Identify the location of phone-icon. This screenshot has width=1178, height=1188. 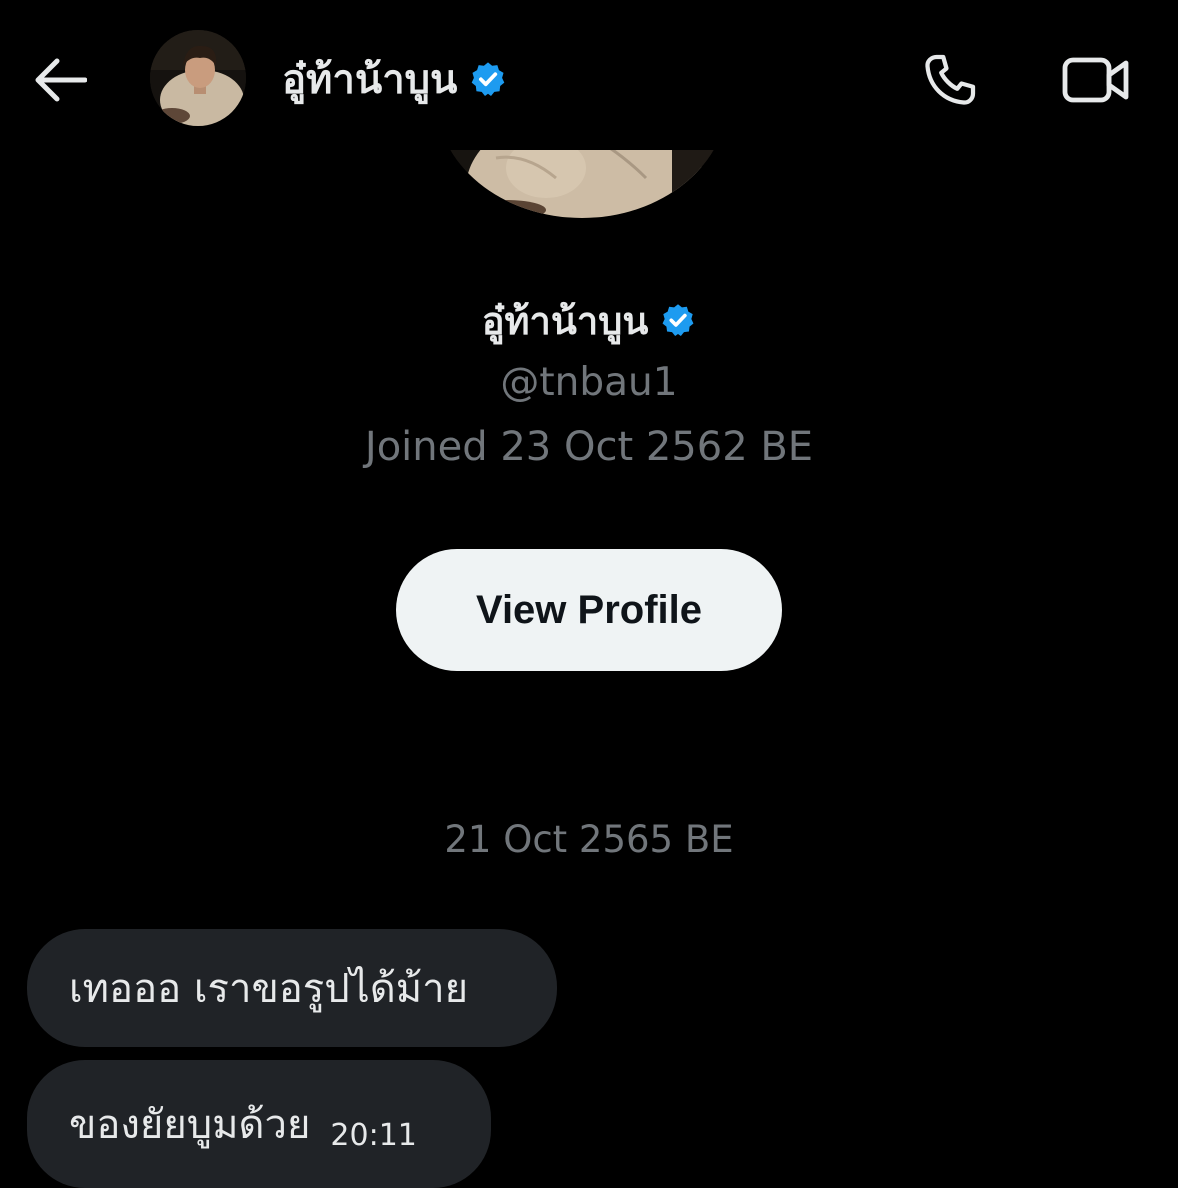
(950, 79).